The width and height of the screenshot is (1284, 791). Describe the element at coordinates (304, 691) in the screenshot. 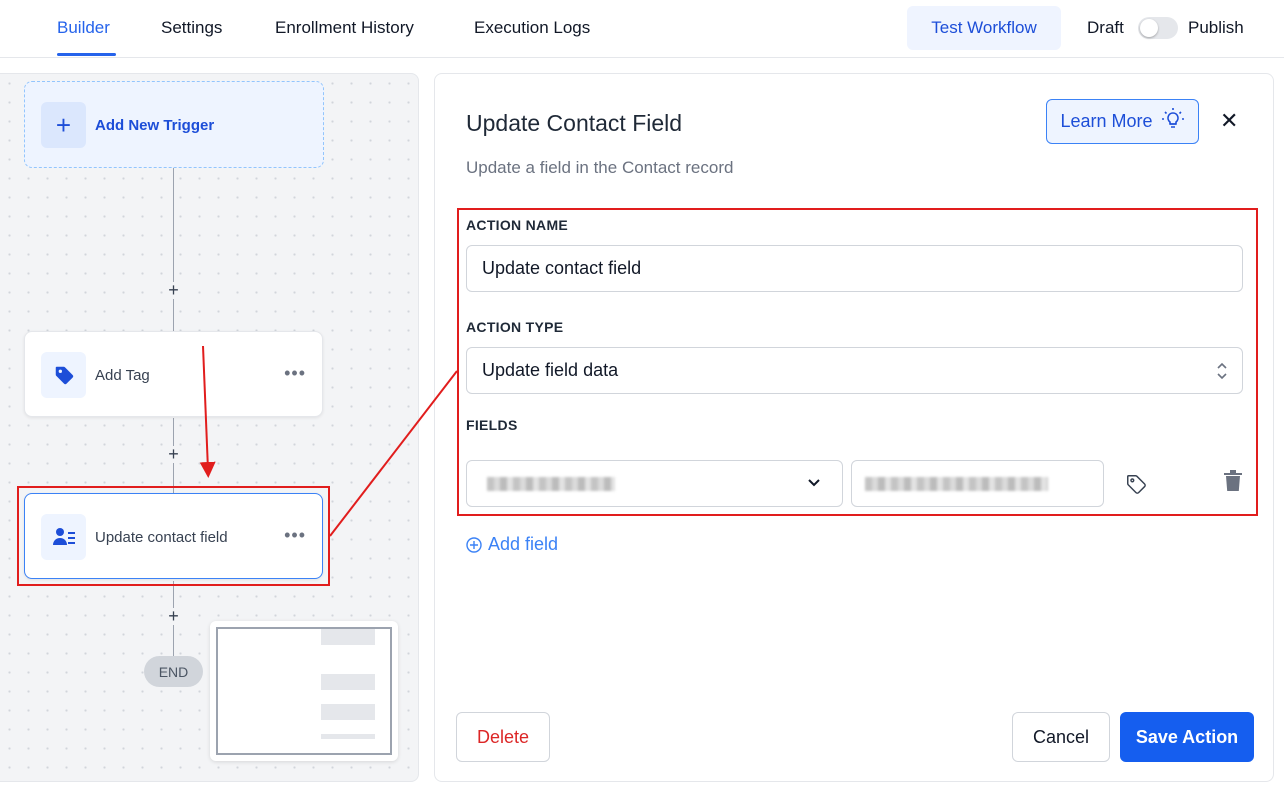

I see `minimap` at that location.